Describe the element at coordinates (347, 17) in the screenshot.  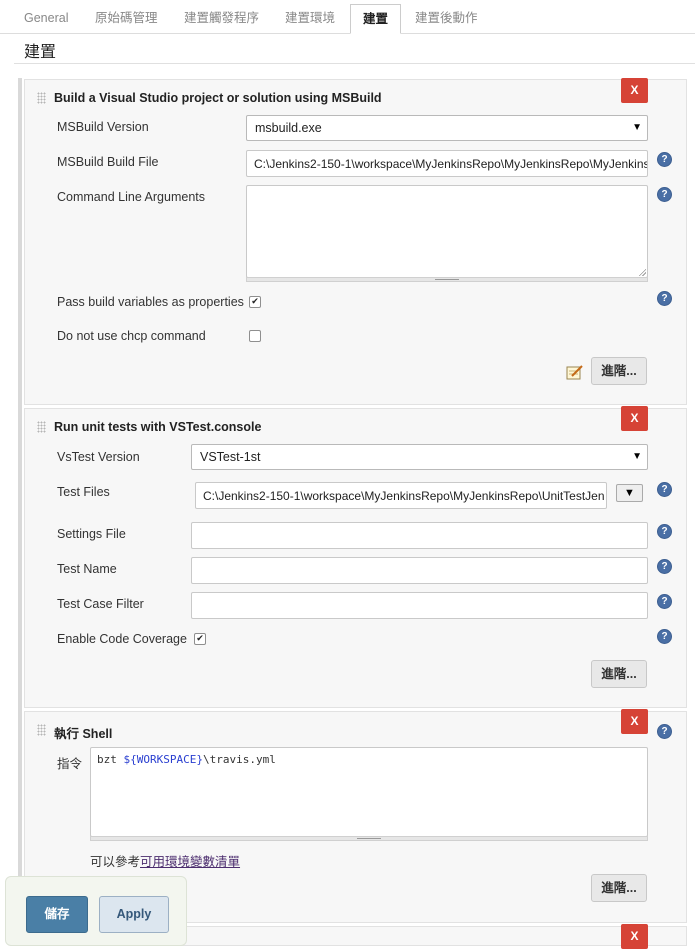
I see `config-tabs: General 原始碼管理 建置觸發程序 建置環境 建置 建置後動作` at that location.